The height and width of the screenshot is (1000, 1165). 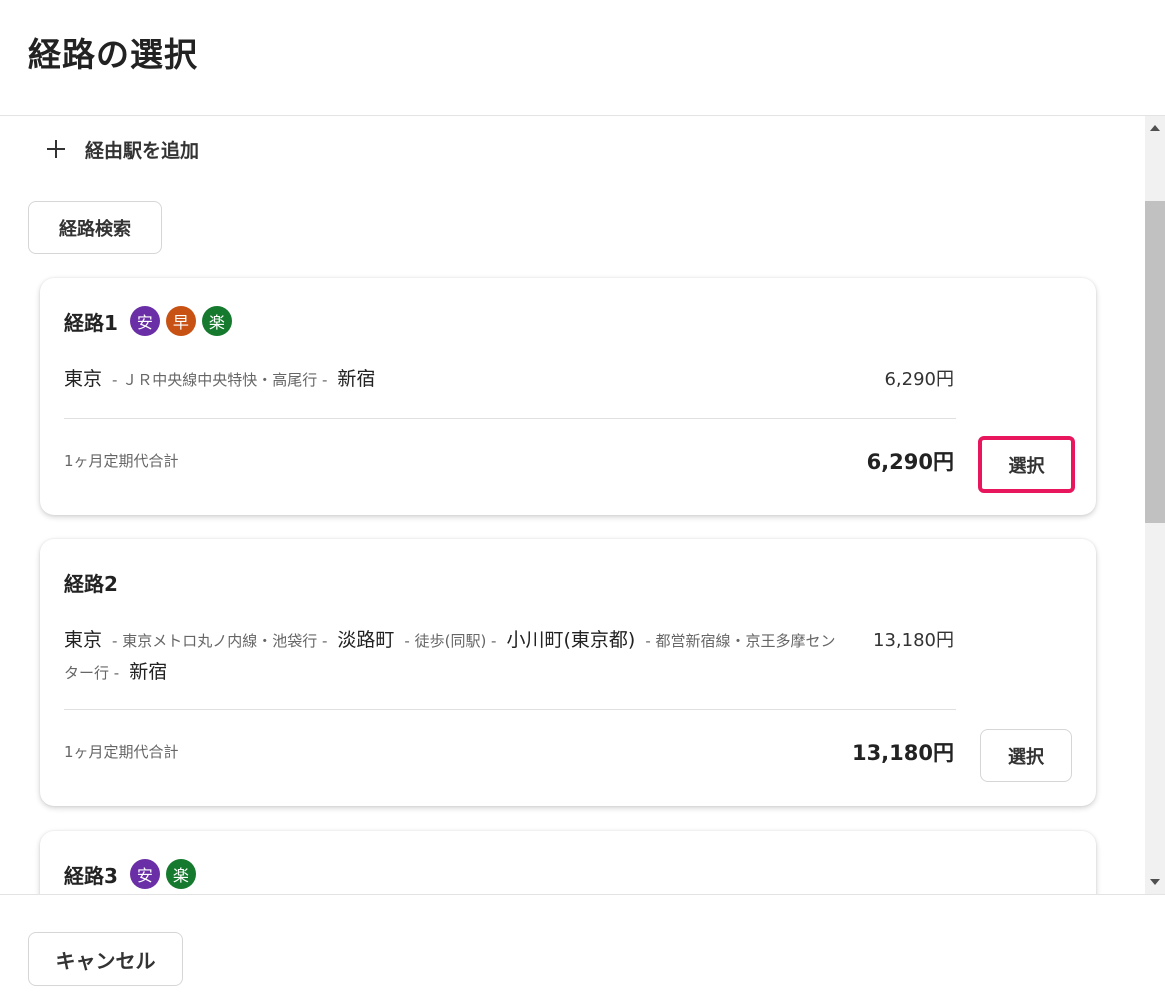 What do you see at coordinates (450, 641) in the screenshot?
I see `line-name: - 徒歩(同駅) -` at bounding box center [450, 641].